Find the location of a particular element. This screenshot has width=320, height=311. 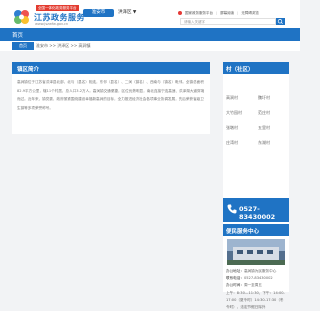

service-hours: 办公时间：周一至周五 is located at coordinates (244, 285).